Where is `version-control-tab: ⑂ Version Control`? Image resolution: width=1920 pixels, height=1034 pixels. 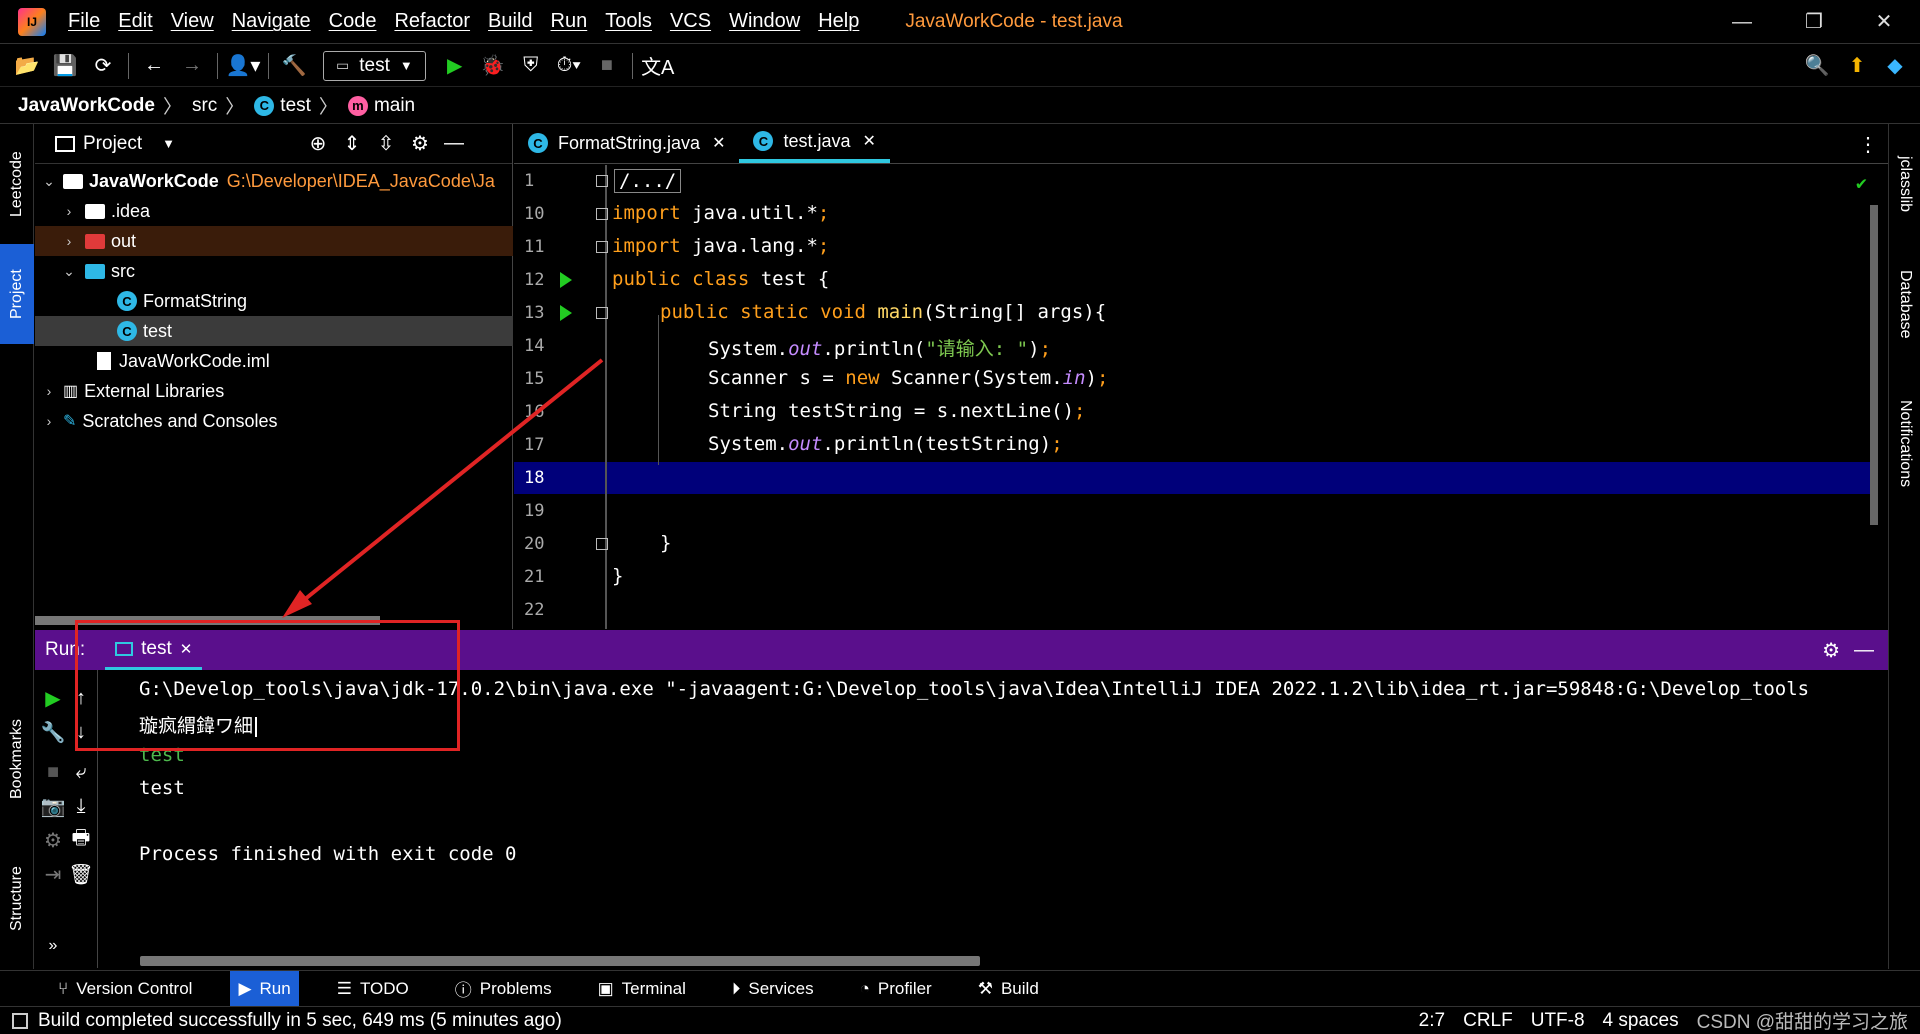
version-control-tab: ⑂ Version Control is located at coordinates (125, 989).